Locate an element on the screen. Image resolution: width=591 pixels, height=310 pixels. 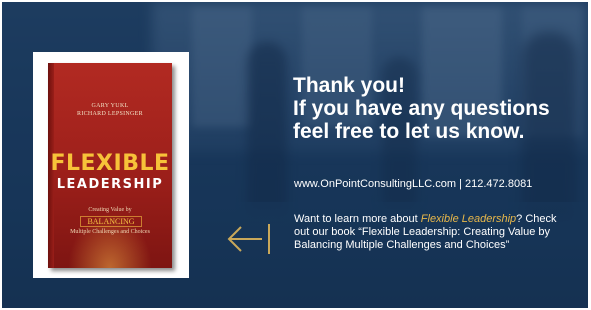
book-title-line2: LEADERSHIP is located at coordinates (110, 184).